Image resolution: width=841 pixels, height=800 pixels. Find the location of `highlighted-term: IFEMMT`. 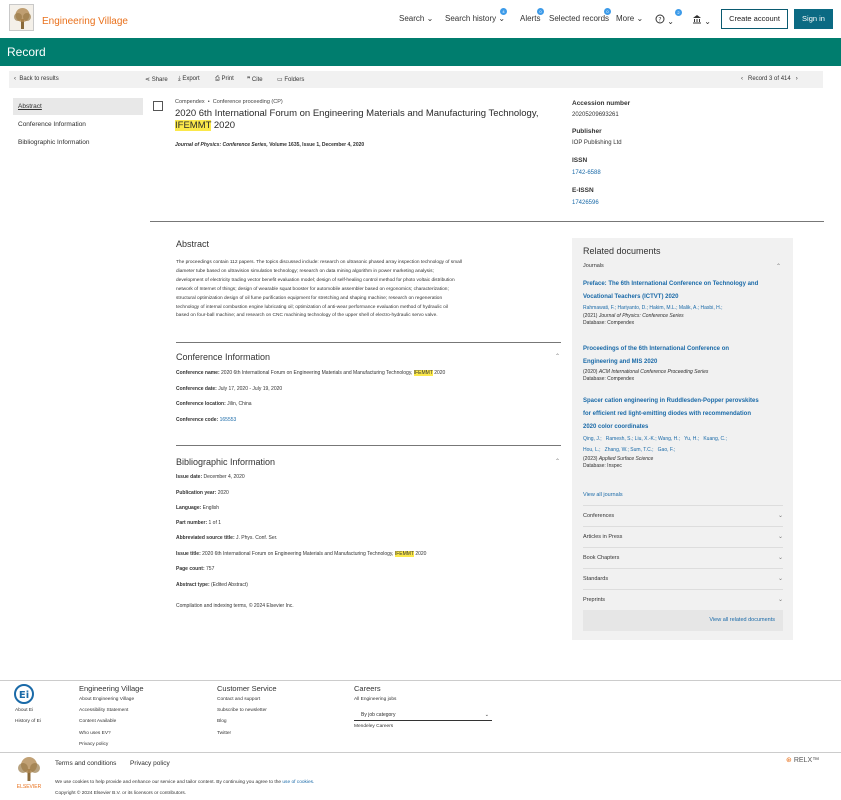

highlighted-term: IFEMMT is located at coordinates (193, 125).